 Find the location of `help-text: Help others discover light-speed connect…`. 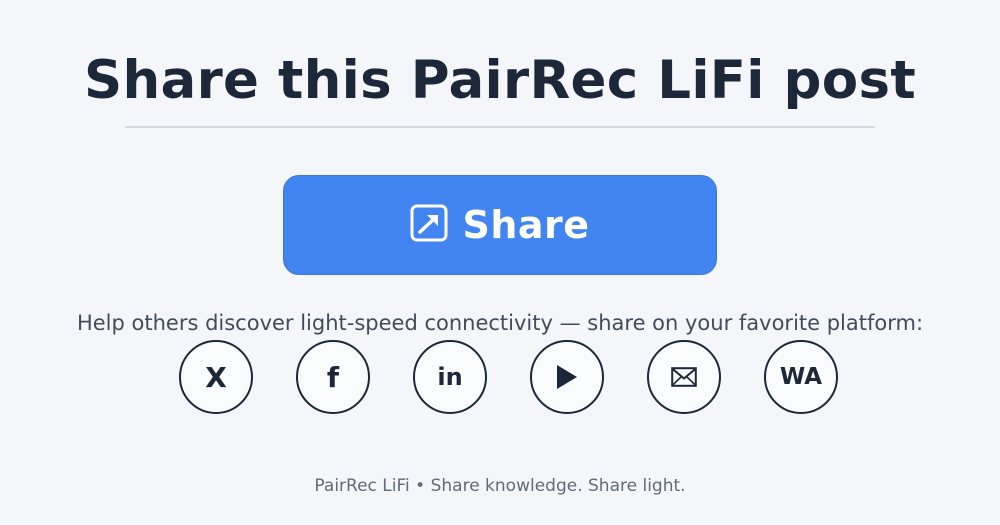

help-text: Help others discover light-speed connect… is located at coordinates (500, 323).